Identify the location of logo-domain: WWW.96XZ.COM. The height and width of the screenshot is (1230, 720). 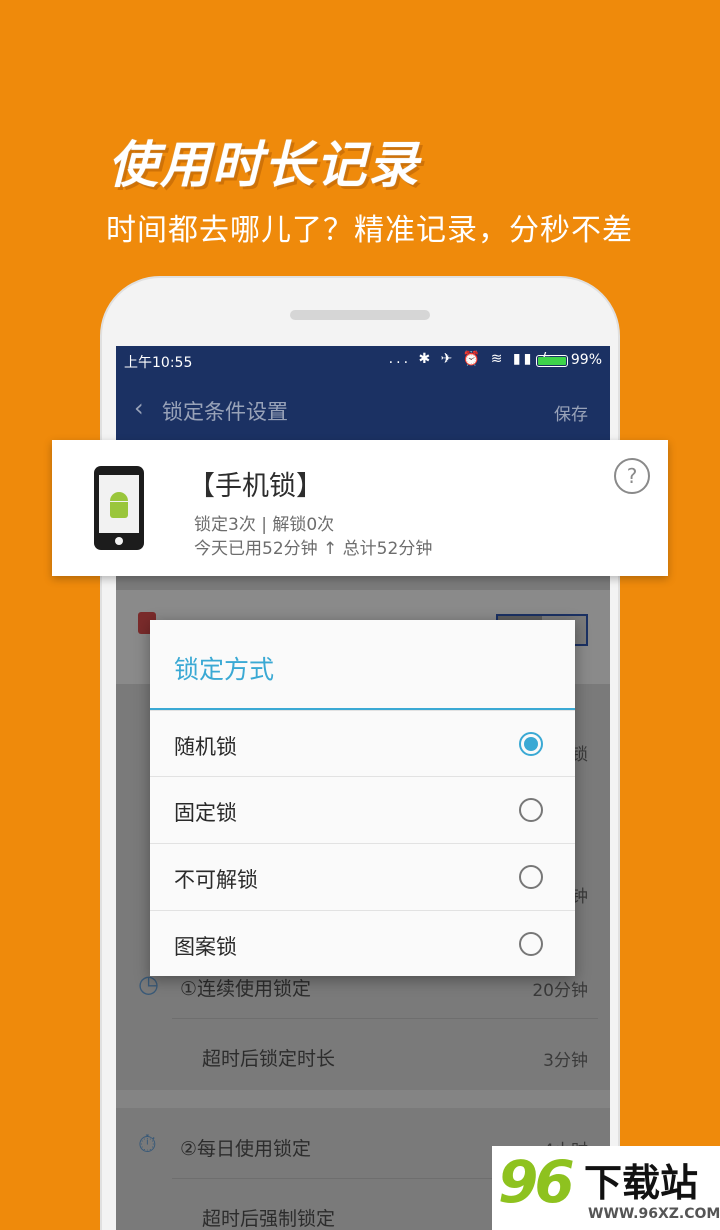
(654, 1214).